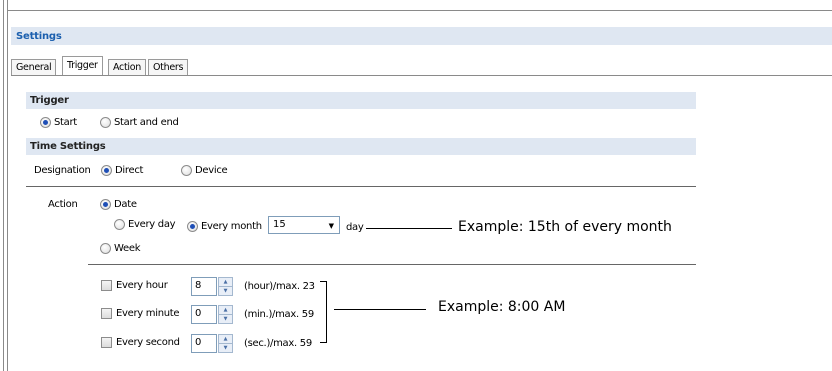  What do you see at coordinates (355, 227) in the screenshot?
I see `day-suffix-label: day` at bounding box center [355, 227].